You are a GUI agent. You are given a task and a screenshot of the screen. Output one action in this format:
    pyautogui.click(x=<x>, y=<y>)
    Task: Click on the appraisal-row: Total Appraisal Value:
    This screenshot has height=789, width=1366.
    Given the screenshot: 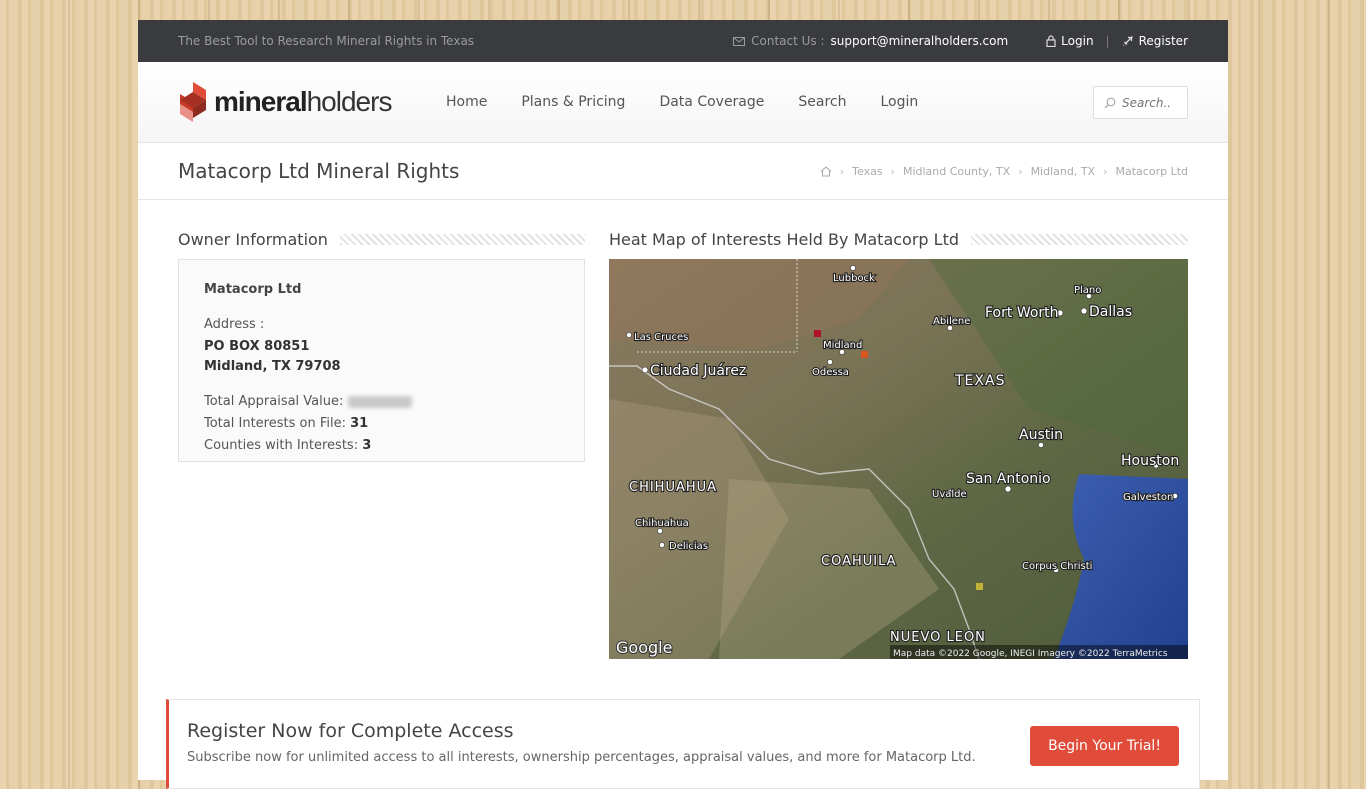 What is the action you would take?
    pyautogui.click(x=381, y=402)
    